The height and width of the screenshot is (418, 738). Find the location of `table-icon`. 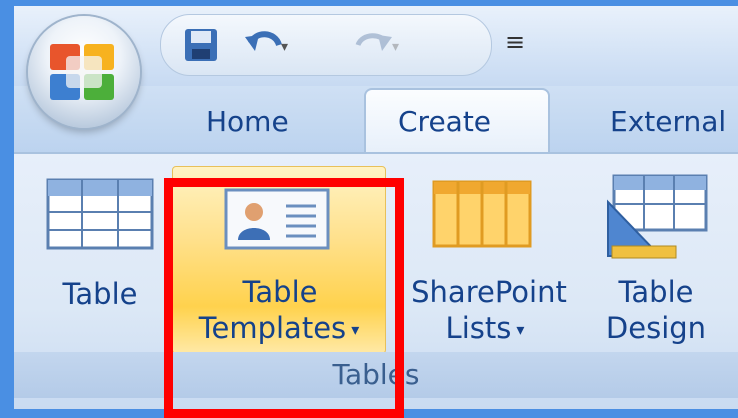

table-icon is located at coordinates (100, 214).